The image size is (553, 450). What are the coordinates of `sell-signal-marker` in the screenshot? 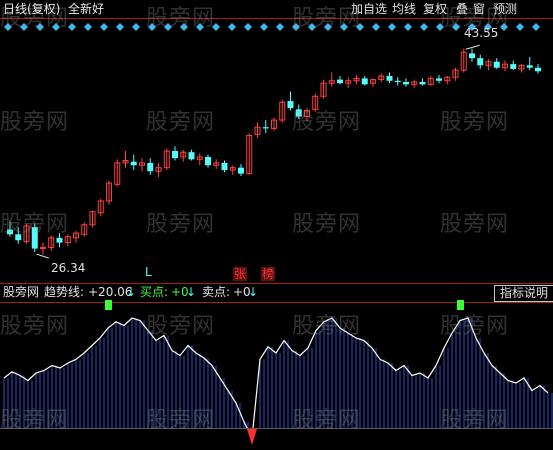 It's located at (252, 437).